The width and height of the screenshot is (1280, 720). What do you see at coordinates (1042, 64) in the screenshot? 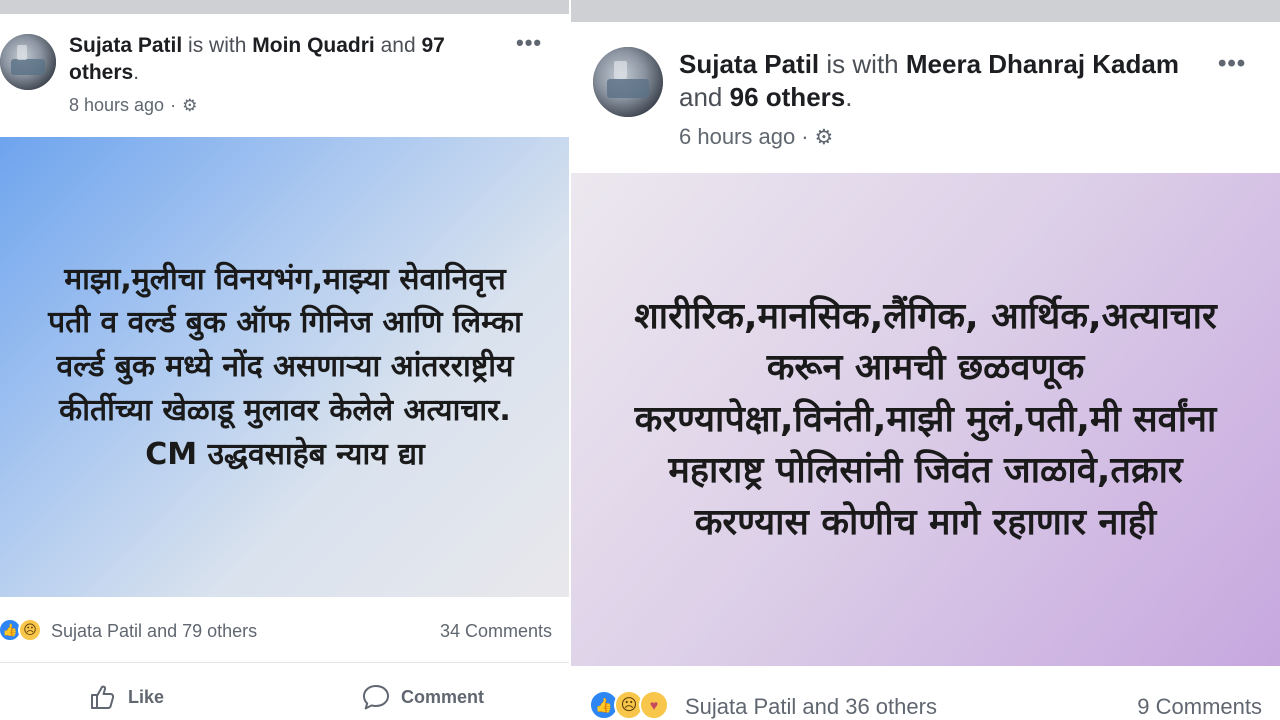
I see `tagged-person: Meera Dhanraj Kadam` at bounding box center [1042, 64].